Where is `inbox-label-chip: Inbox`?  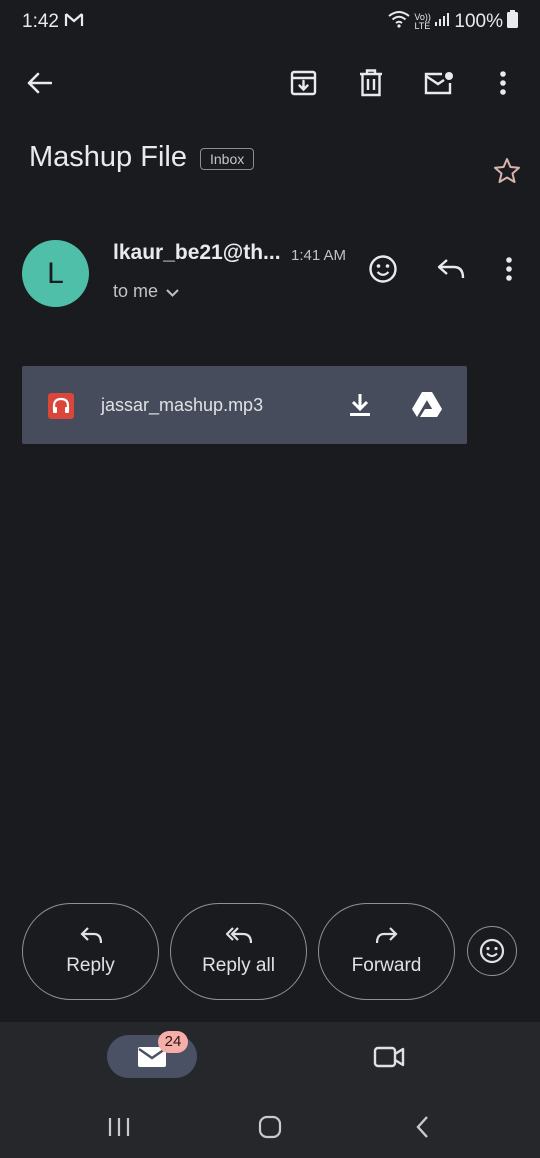
inbox-label-chip: Inbox is located at coordinates (227, 159).